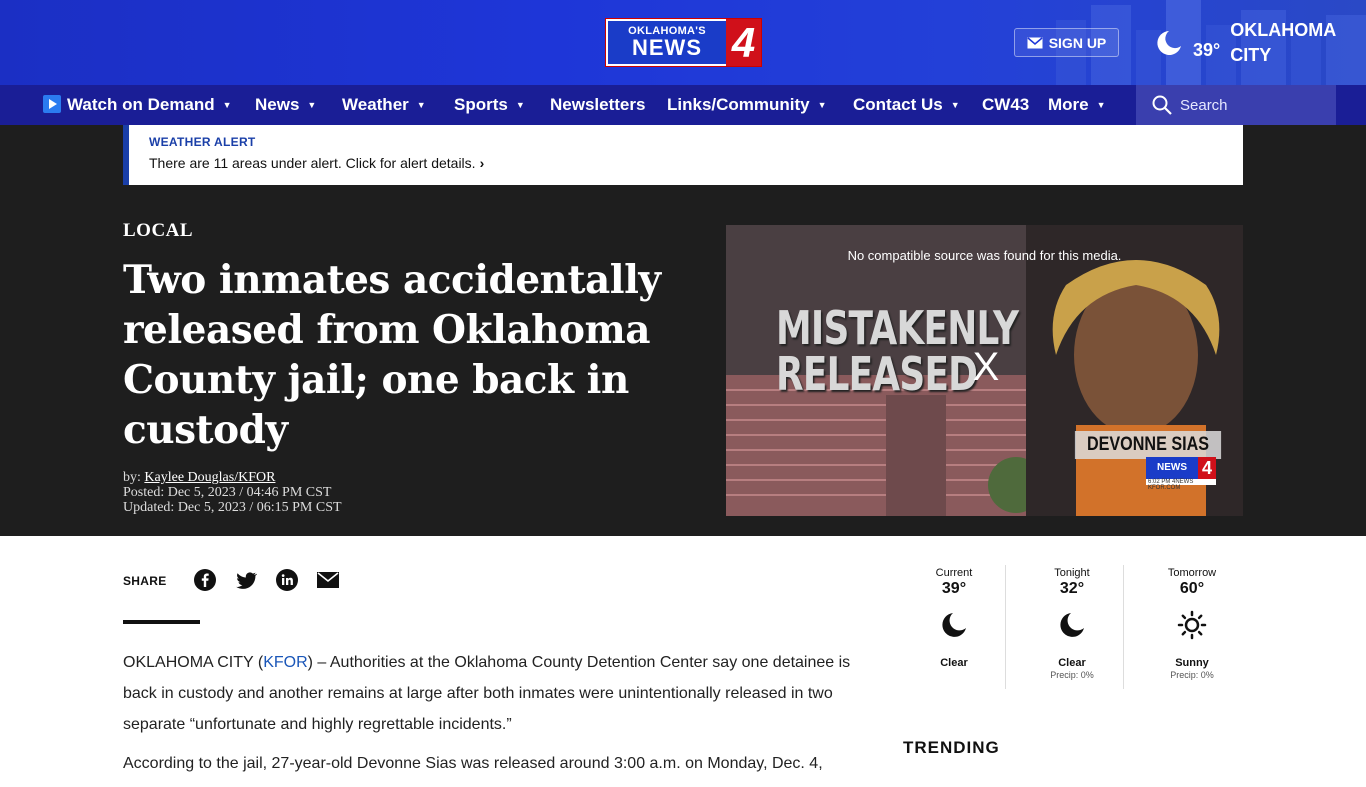 The width and height of the screenshot is (1366, 787). What do you see at coordinates (205, 580) in the screenshot?
I see `facebook-icon` at bounding box center [205, 580].